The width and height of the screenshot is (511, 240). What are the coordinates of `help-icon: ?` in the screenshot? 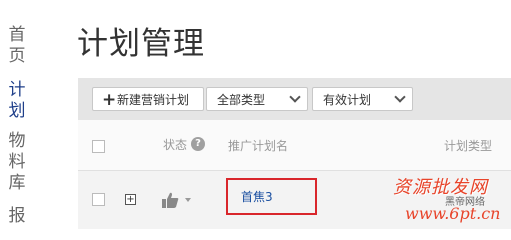 It's located at (198, 144).